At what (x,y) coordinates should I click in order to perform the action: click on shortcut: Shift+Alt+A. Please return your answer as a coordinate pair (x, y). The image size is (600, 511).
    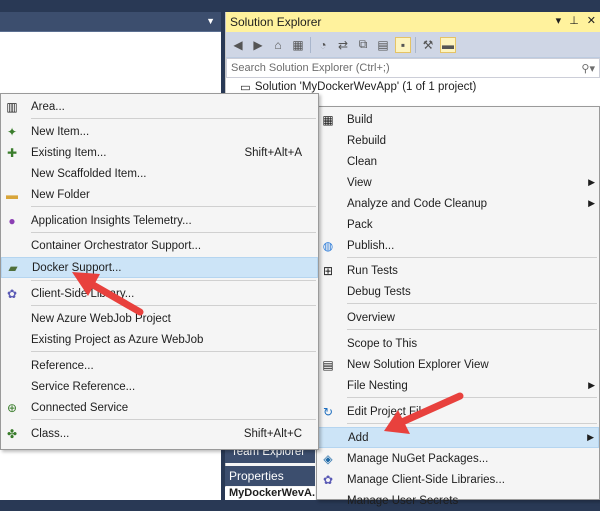
    Looking at the image, I should click on (273, 152).